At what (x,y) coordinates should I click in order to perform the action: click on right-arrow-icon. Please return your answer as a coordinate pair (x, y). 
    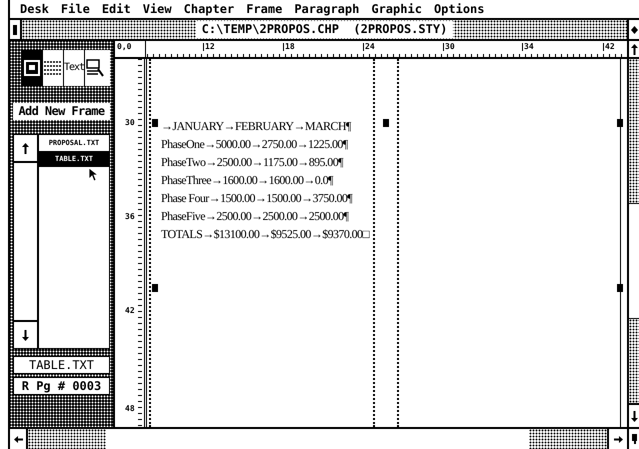
    Looking at the image, I should click on (618, 439).